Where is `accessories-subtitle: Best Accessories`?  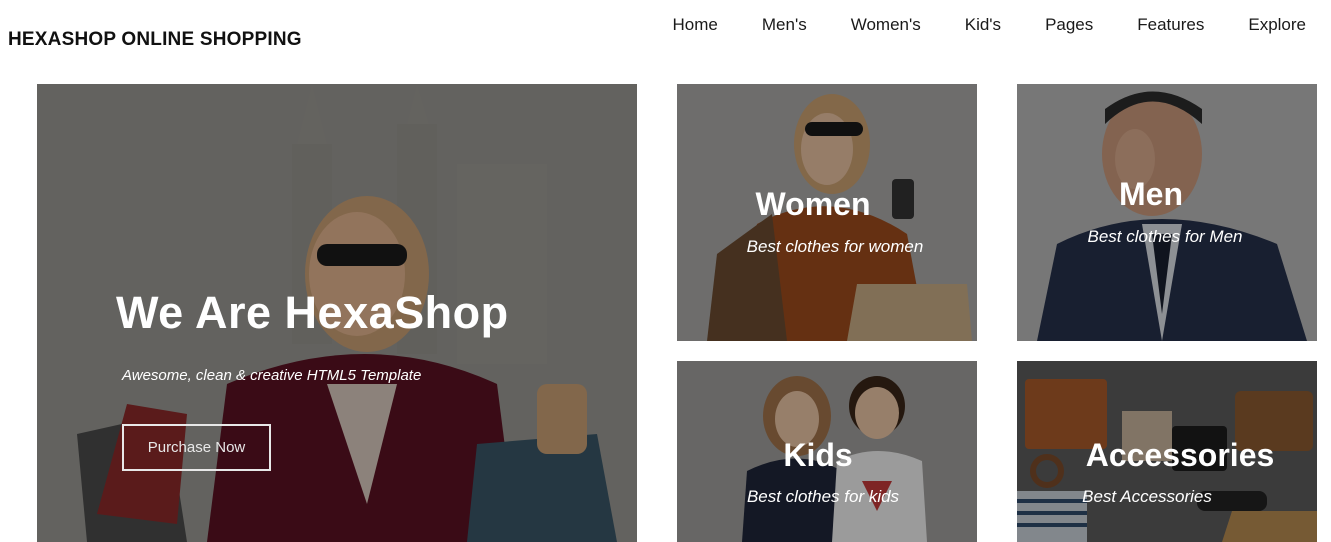 accessories-subtitle: Best Accessories is located at coordinates (1147, 496).